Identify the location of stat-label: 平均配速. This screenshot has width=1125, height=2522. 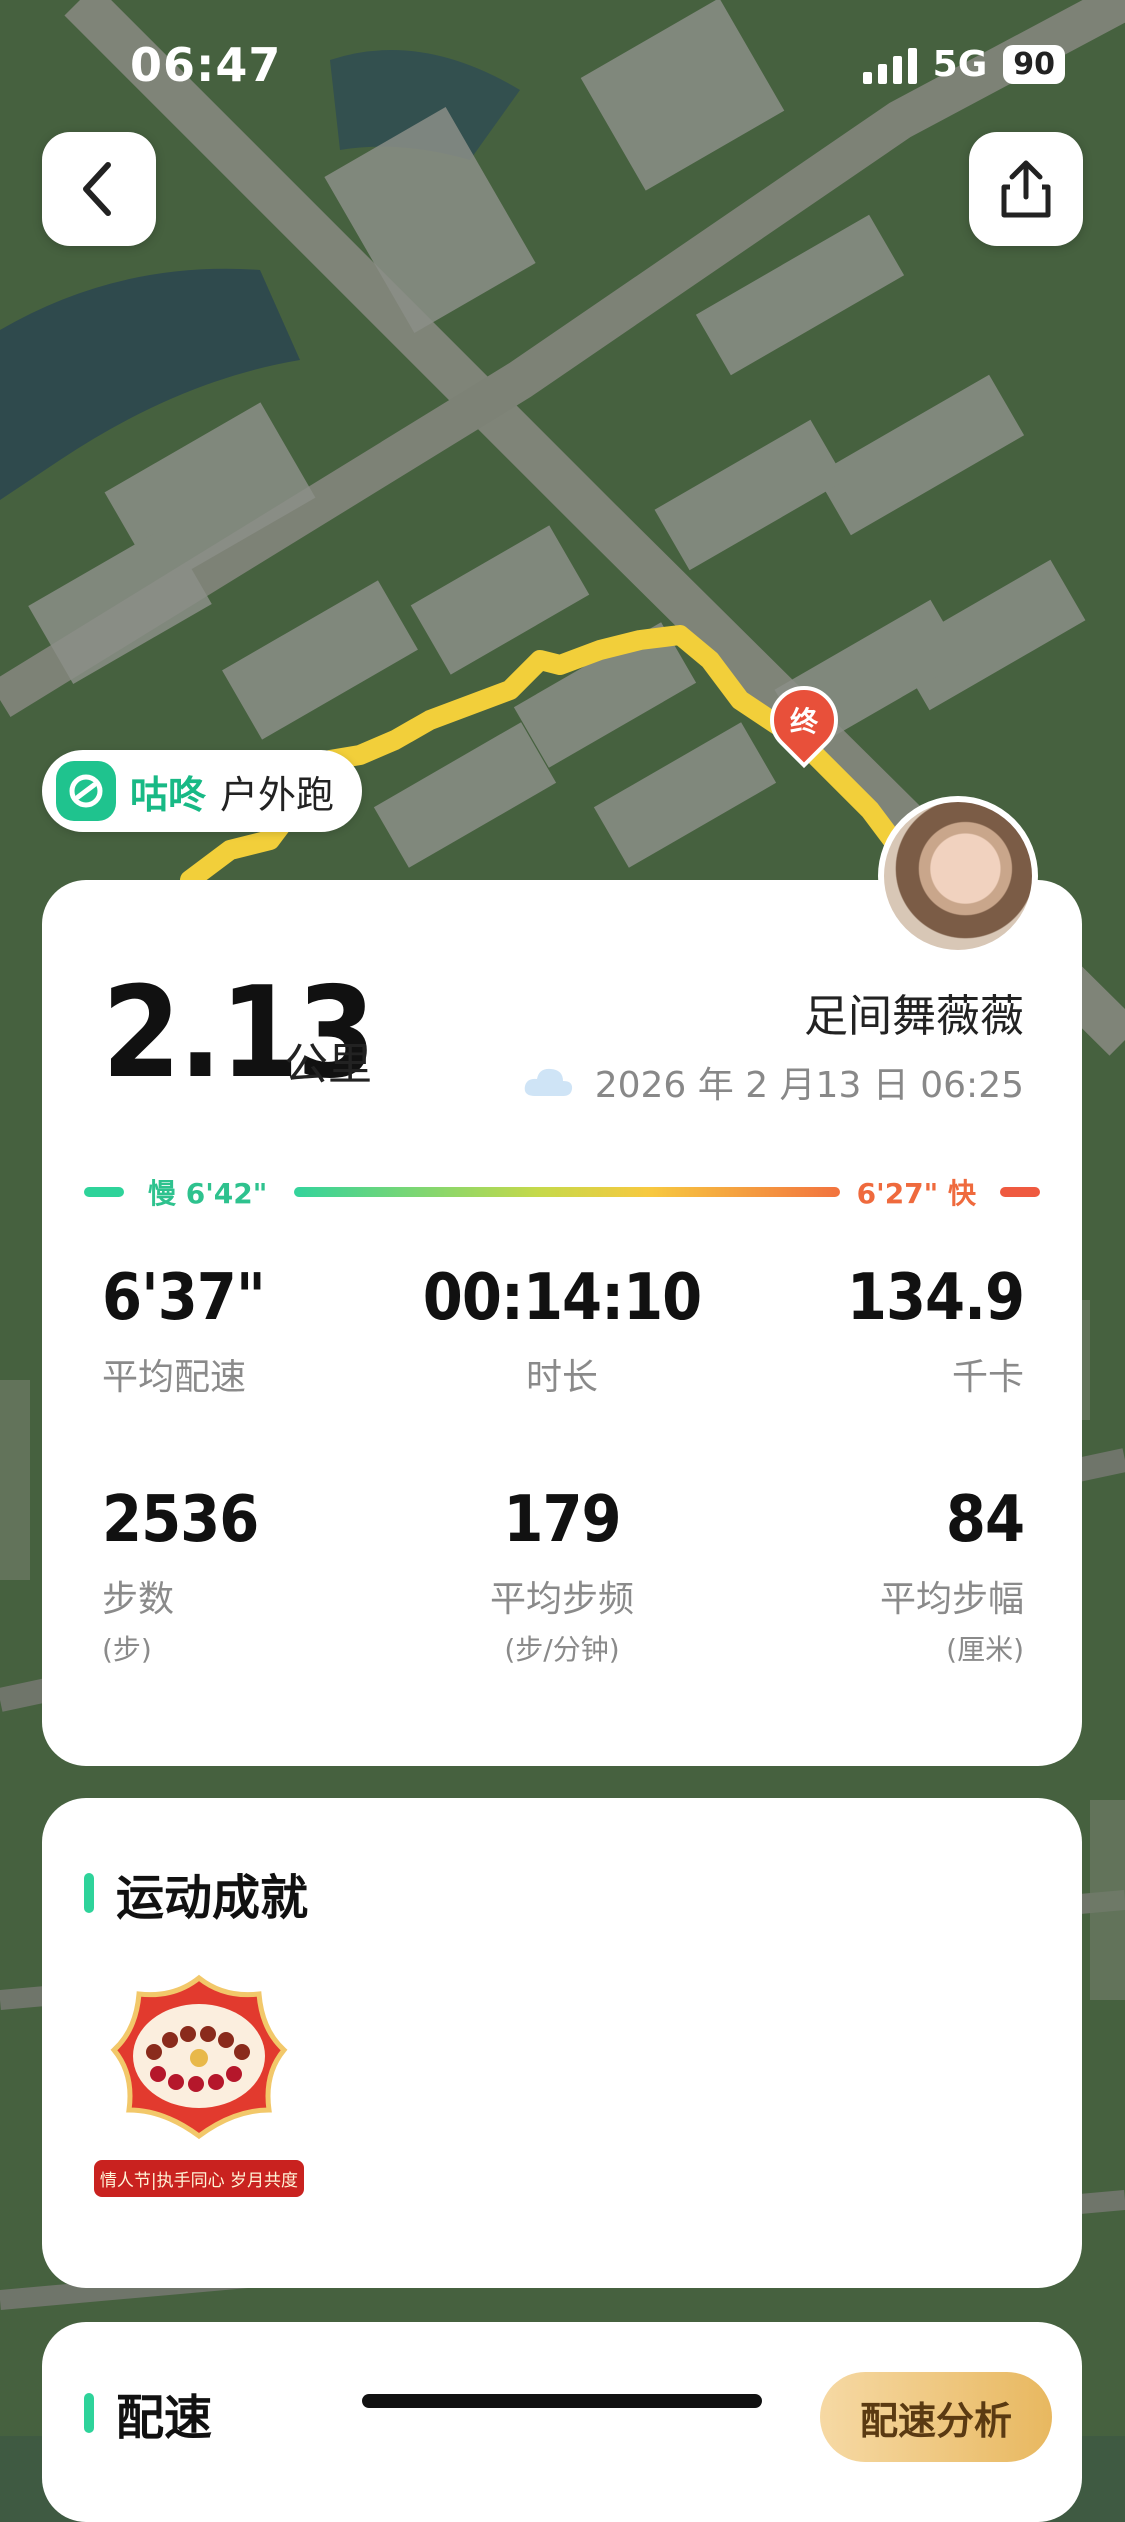
(174, 1377).